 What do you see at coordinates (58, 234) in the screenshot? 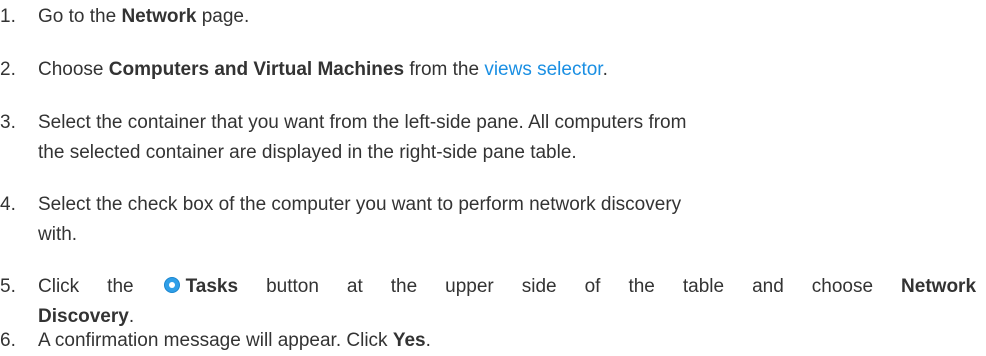
I see `step-line: with.` at bounding box center [58, 234].